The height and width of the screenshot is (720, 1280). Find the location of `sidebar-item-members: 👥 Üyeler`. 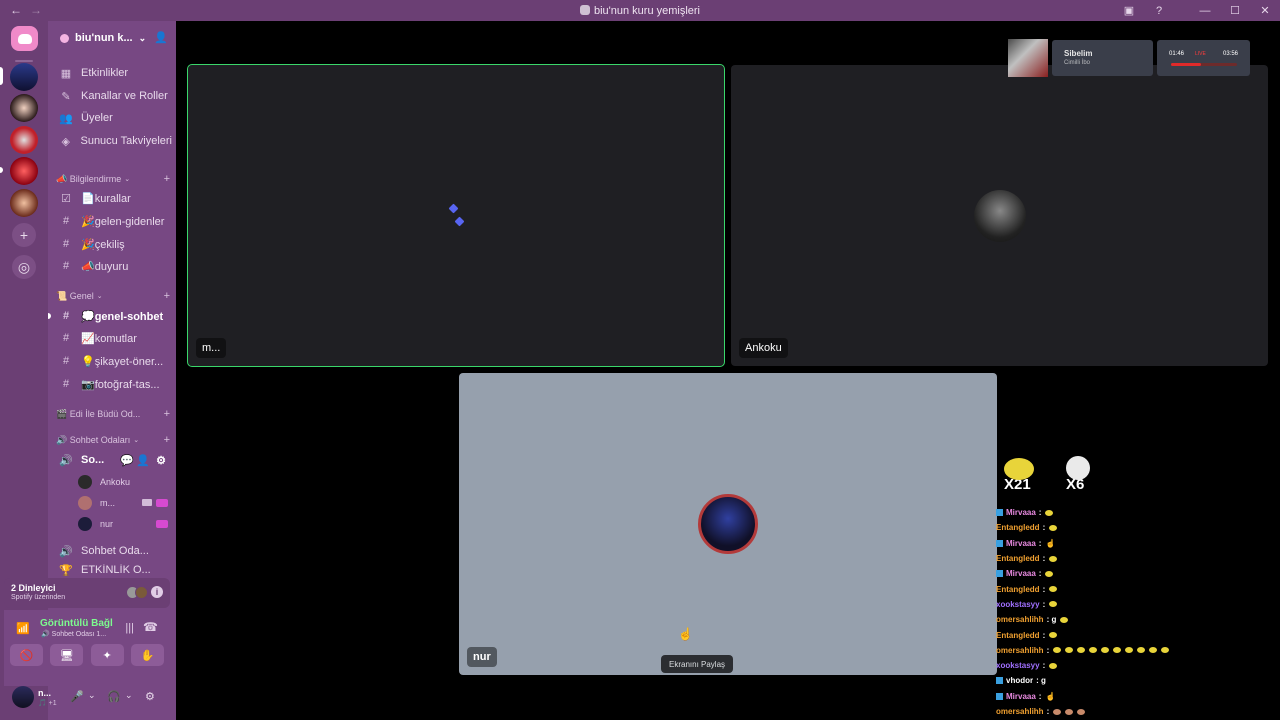

sidebar-item-members: 👥 Üyeler is located at coordinates (113, 118).